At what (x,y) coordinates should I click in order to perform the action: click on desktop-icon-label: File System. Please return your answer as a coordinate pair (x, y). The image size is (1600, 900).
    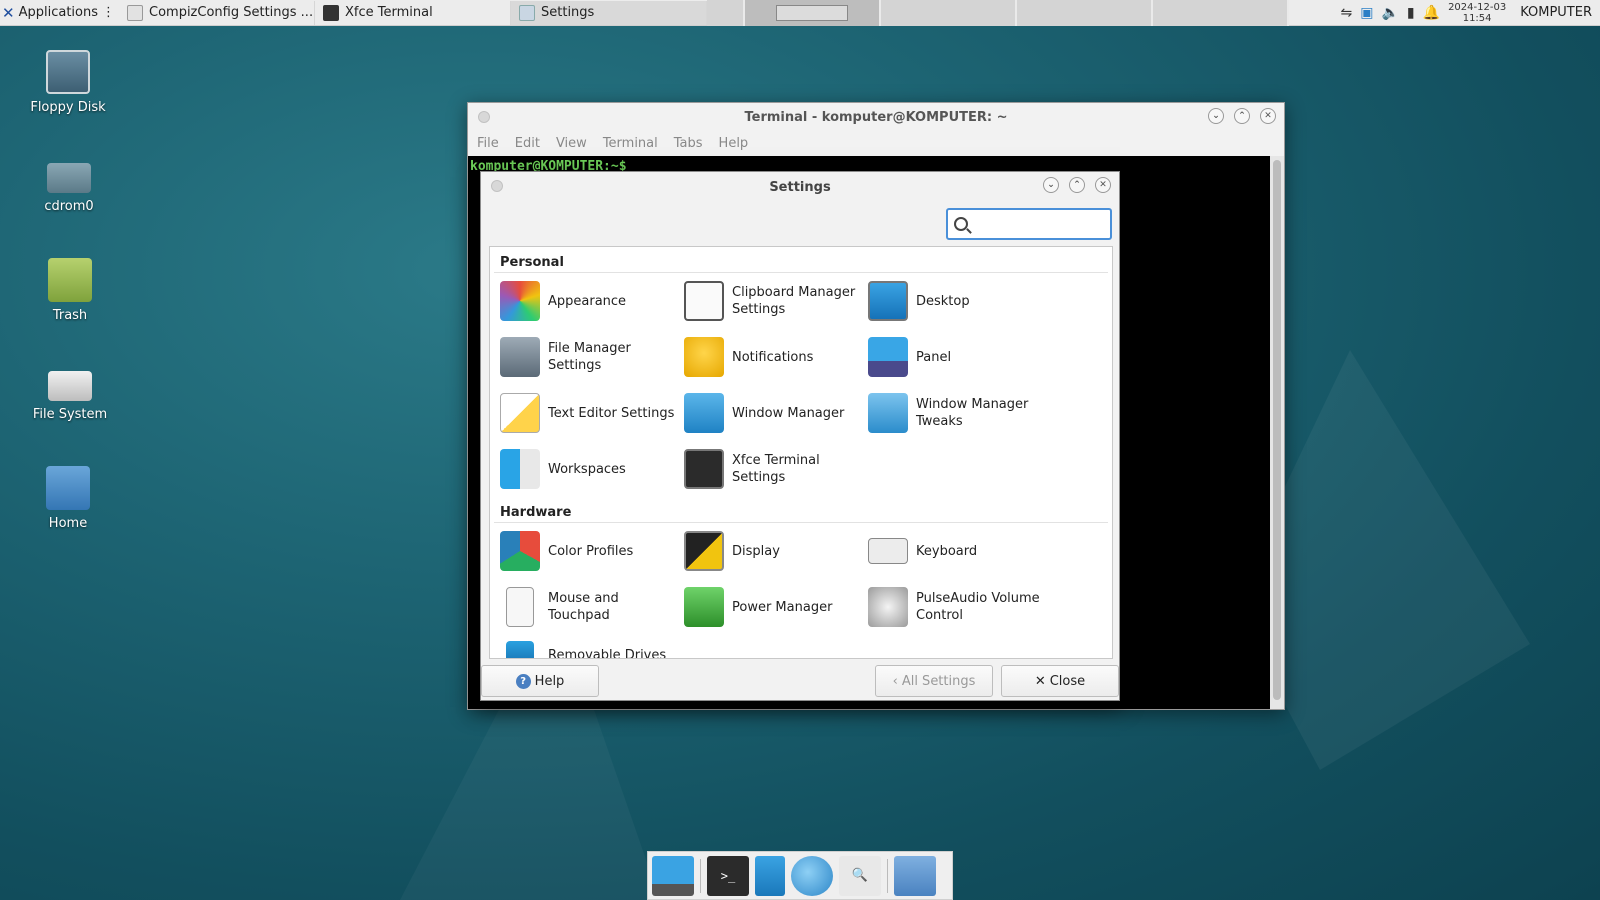
    Looking at the image, I should click on (70, 414).